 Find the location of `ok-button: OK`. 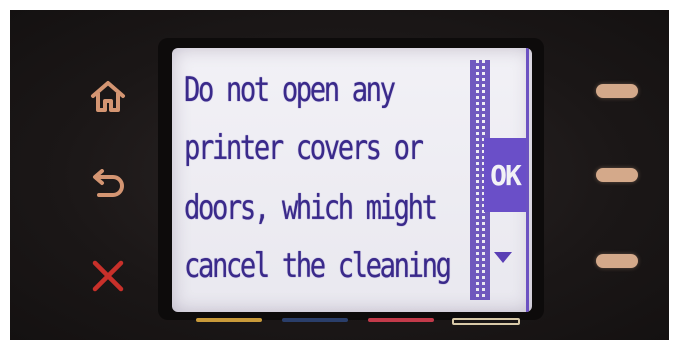

ok-button: OK is located at coordinates (505, 175).